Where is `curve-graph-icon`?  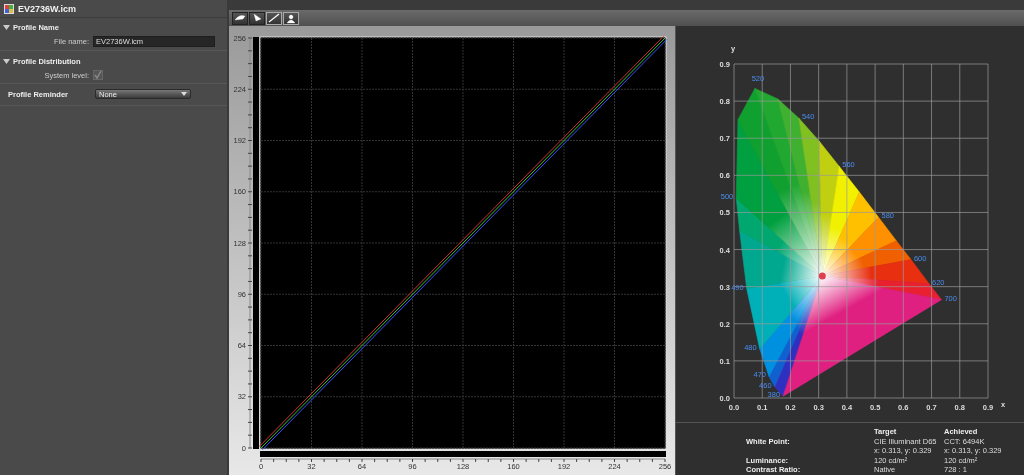 curve-graph-icon is located at coordinates (274, 18).